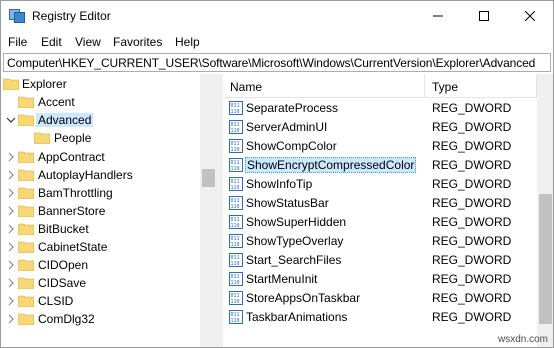 The width and height of the screenshot is (554, 348). Describe the element at coordinates (296, 222) in the screenshot. I see `value-name: ShowSuperHidden` at that location.